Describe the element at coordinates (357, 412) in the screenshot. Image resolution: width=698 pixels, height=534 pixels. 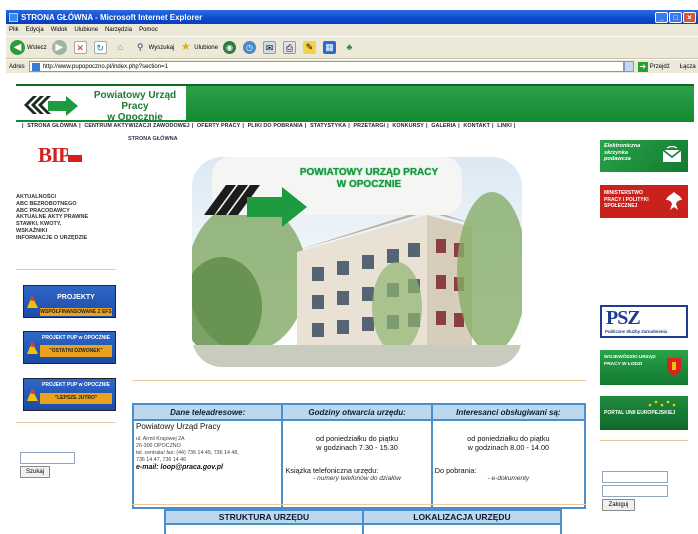
I see `header-hours: Godziny otwarcia urzędu:` at that location.